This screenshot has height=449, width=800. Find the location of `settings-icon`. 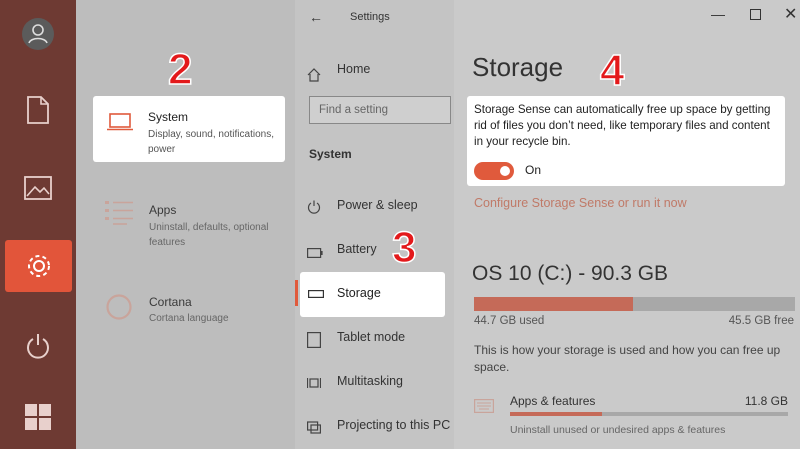

settings-icon is located at coordinates (38, 266).